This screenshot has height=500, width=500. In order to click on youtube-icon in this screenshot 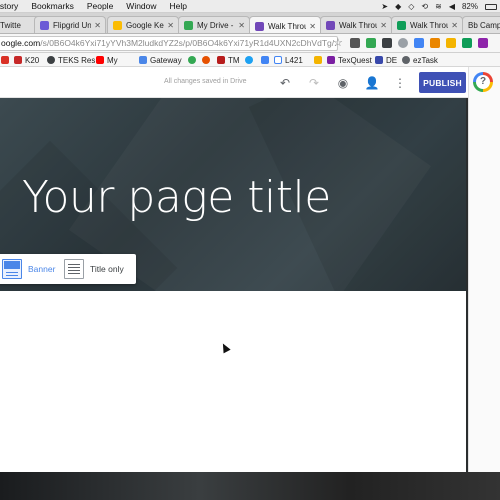, I will do `click(100, 60)`.